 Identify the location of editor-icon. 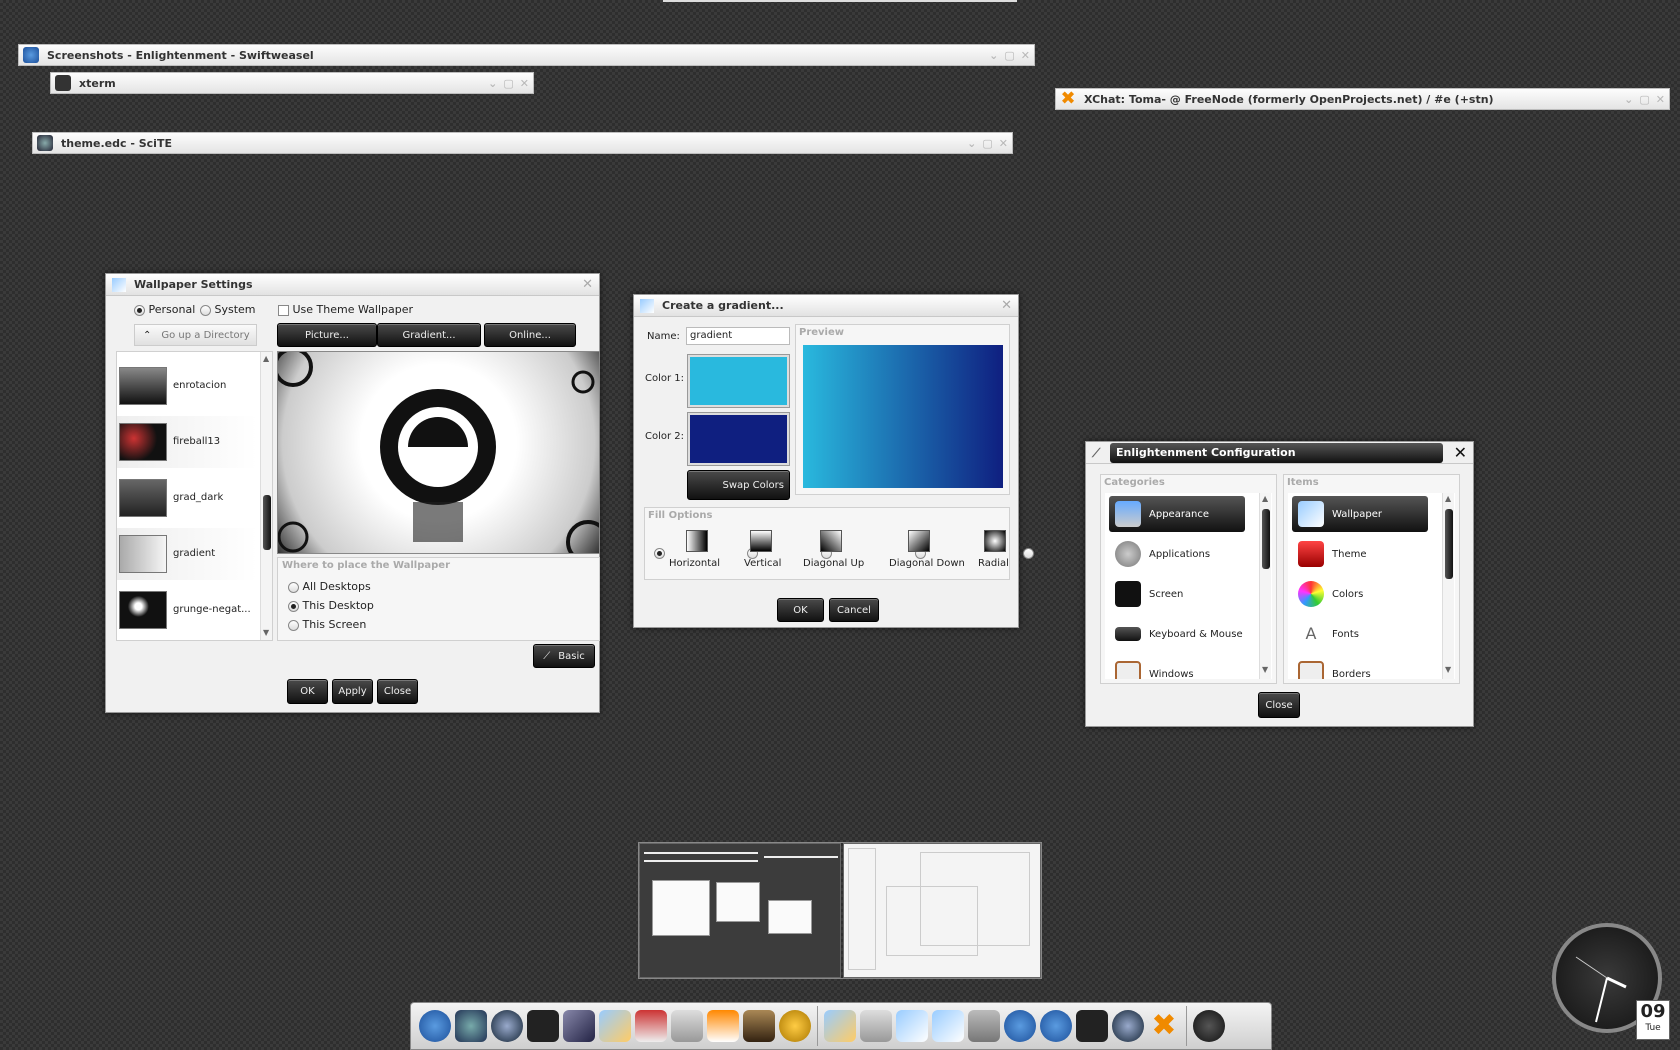
(579, 1026).